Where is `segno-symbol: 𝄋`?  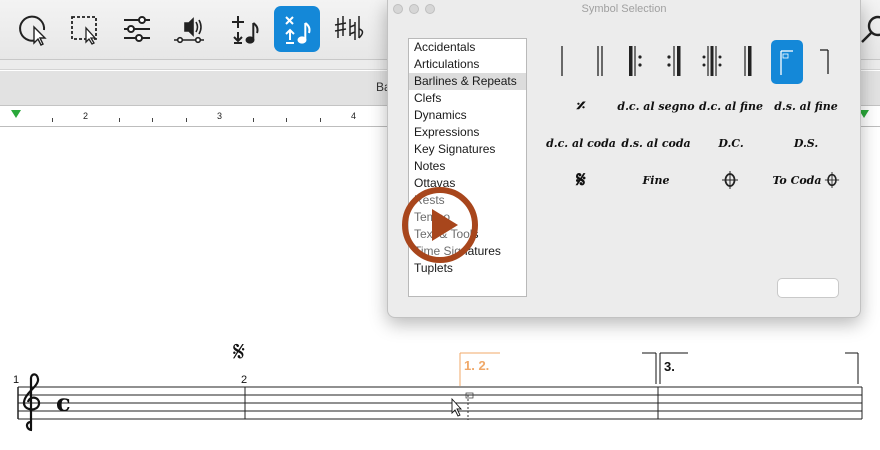 segno-symbol: 𝄋 is located at coordinates (581, 180).